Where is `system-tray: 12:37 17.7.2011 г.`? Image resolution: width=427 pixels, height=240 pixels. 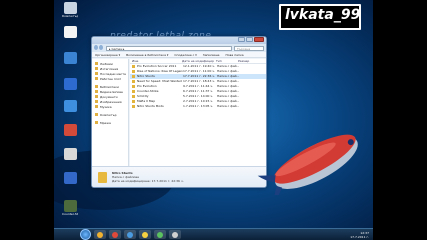
system-tray: 12:37 17.7.2011 г. is located at coordinates (361, 235).